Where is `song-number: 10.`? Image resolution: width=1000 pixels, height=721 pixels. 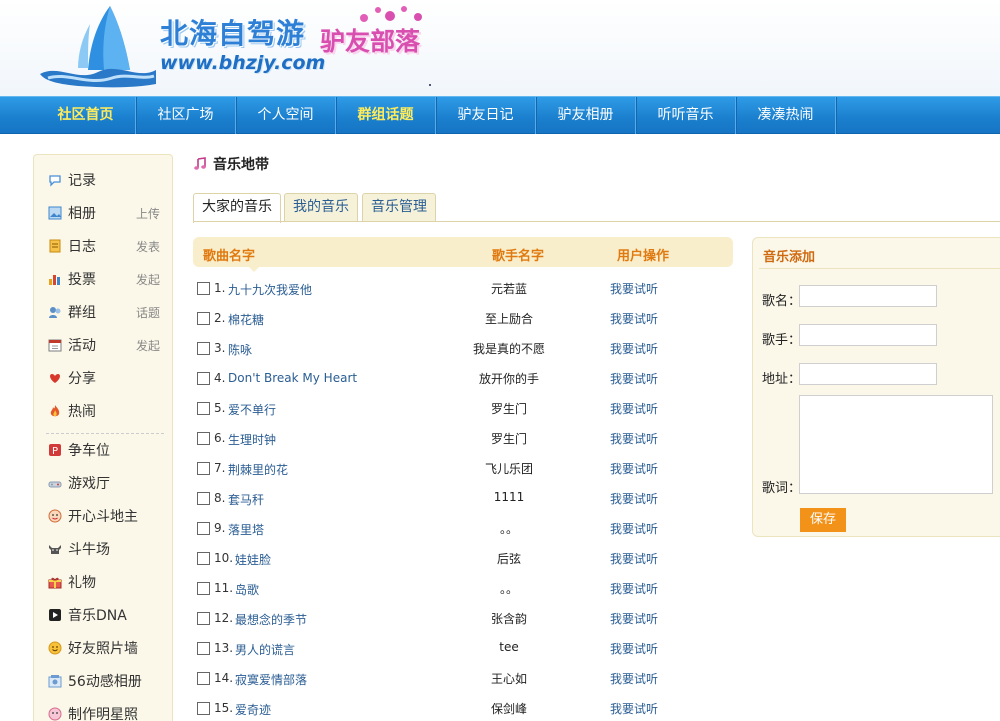 song-number: 10. is located at coordinates (224, 558).